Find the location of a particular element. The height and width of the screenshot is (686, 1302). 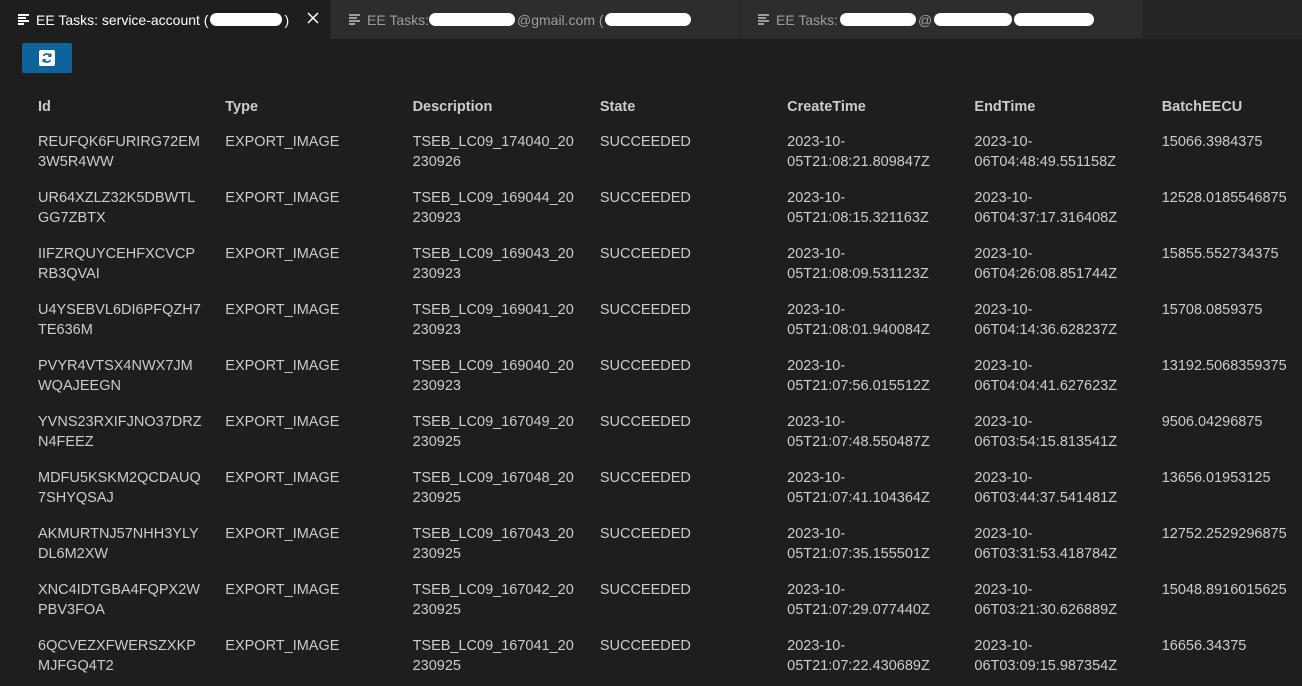

column-header-type: Type is located at coordinates (308, 107).